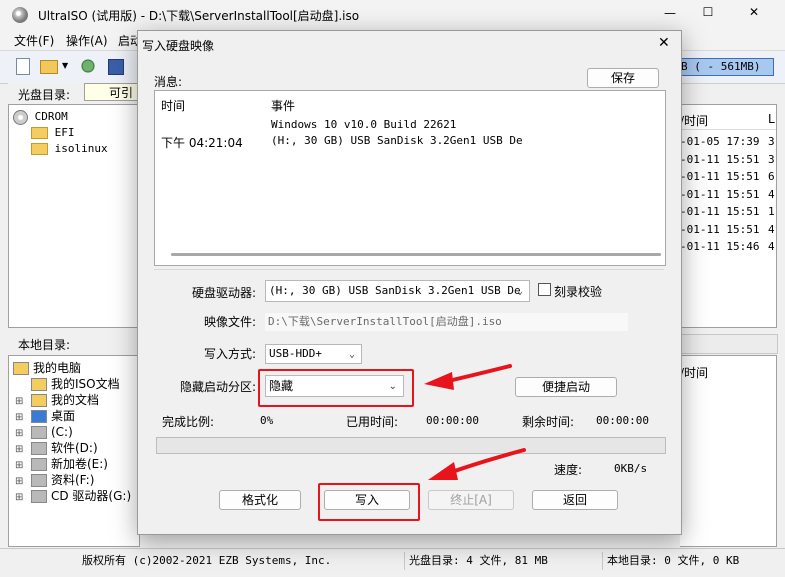 This screenshot has width=785, height=577. I want to click on arrow-to-hidden-partition, so click(468, 377).